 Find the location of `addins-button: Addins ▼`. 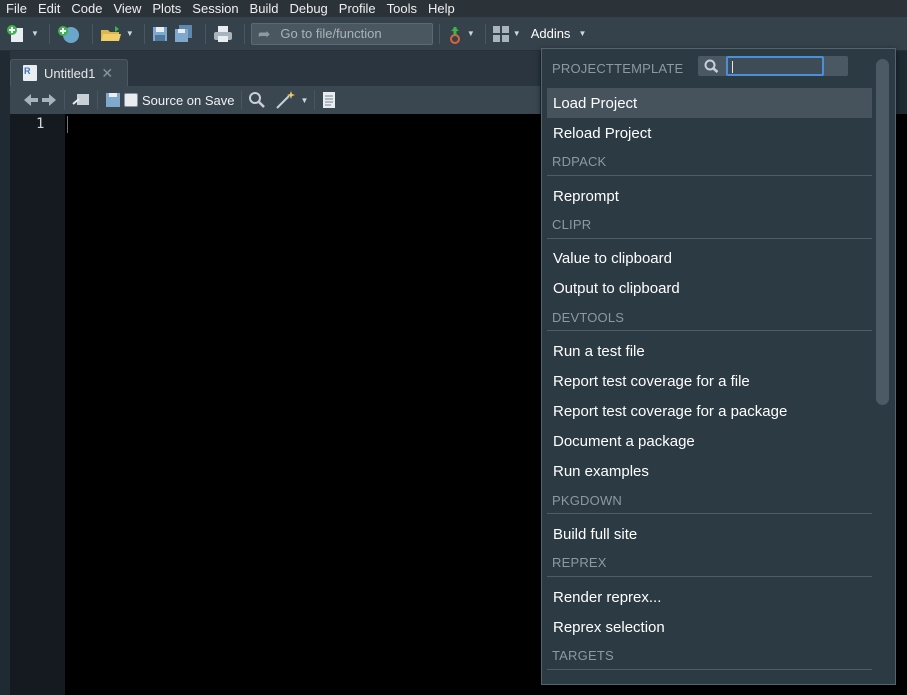

addins-button: Addins ▼ is located at coordinates (559, 34).